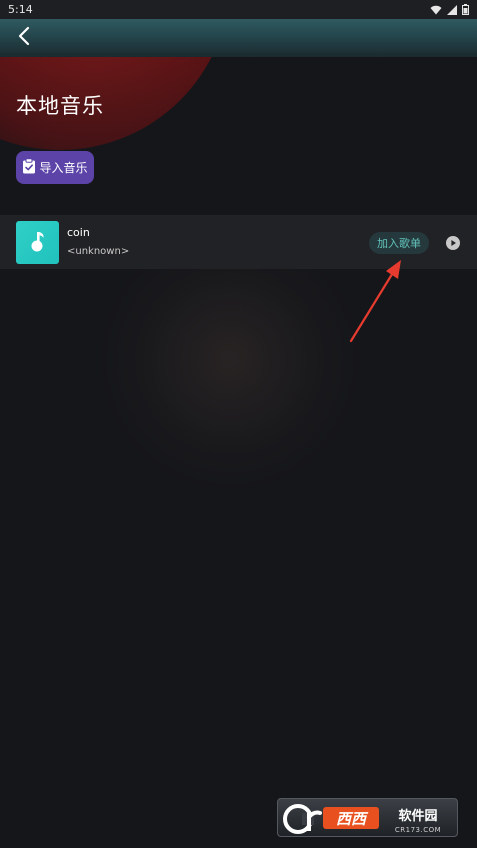 The width and height of the screenshot is (477, 848). What do you see at coordinates (60, 106) in the screenshot?
I see `page-title: 本地音乐` at bounding box center [60, 106].